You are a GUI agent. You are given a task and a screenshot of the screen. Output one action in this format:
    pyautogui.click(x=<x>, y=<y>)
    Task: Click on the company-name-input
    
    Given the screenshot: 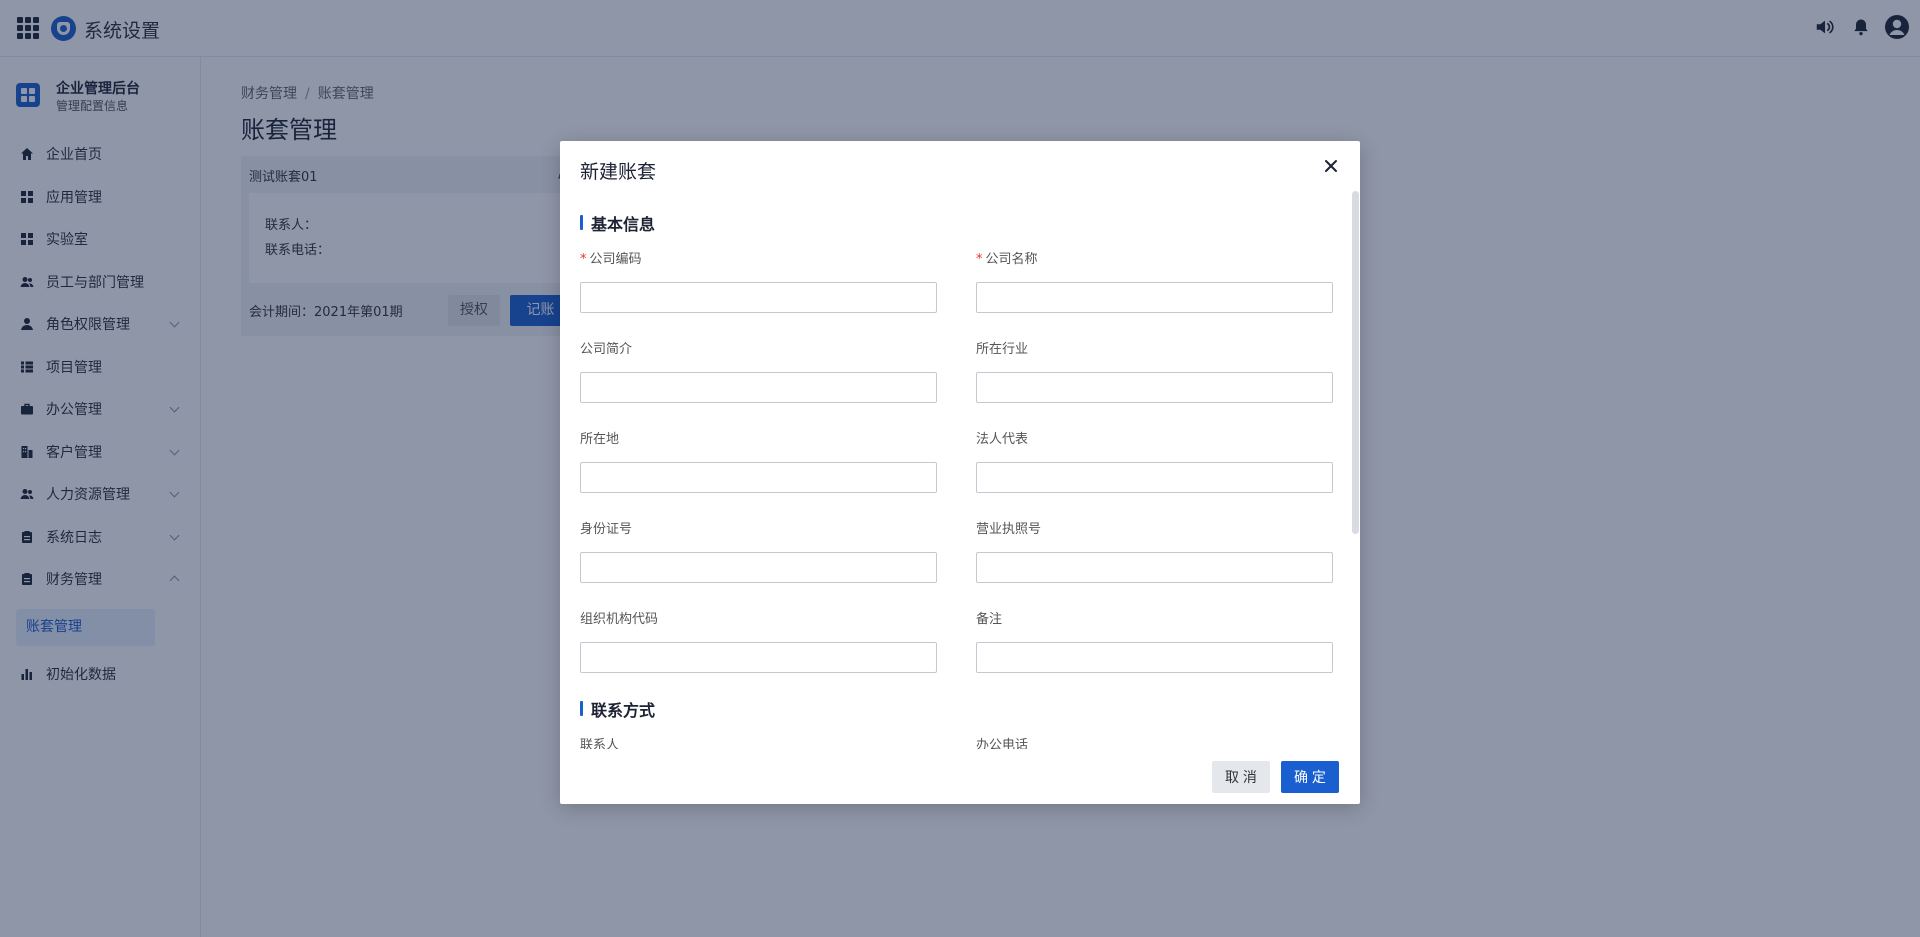 What is the action you would take?
    pyautogui.click(x=1154, y=297)
    